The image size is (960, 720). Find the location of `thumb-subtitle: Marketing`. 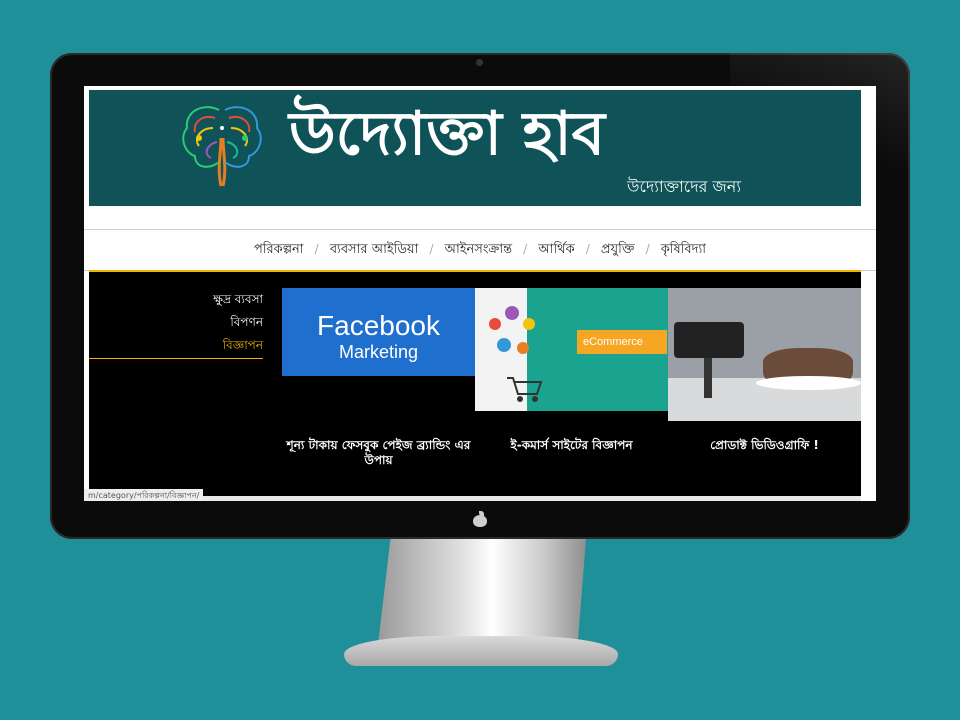

thumb-subtitle: Marketing is located at coordinates (378, 352).